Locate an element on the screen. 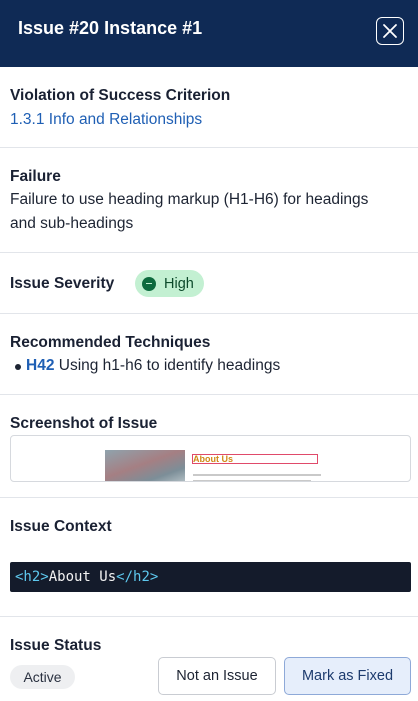 Image resolution: width=418 pixels, height=701 pixels. severity-badge-label: High is located at coordinates (179, 283).